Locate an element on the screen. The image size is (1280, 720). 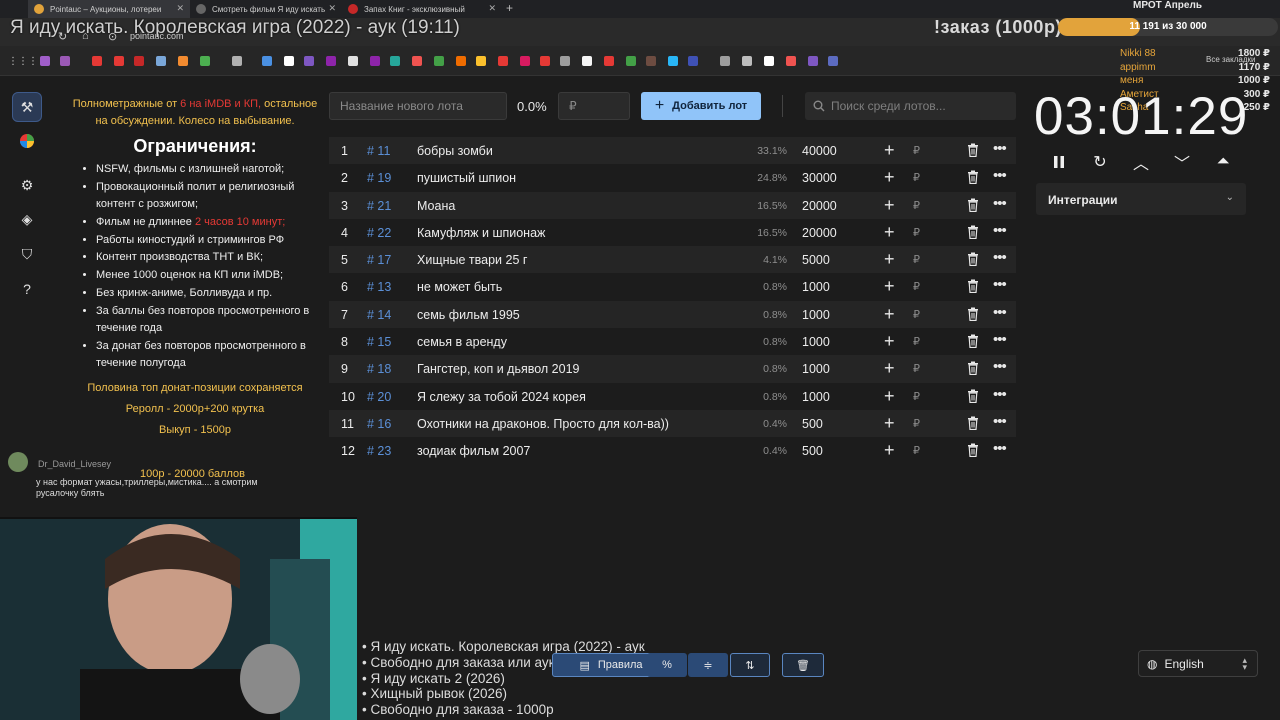
add-lot-button: + Добавить лот is located at coordinates (701, 106).